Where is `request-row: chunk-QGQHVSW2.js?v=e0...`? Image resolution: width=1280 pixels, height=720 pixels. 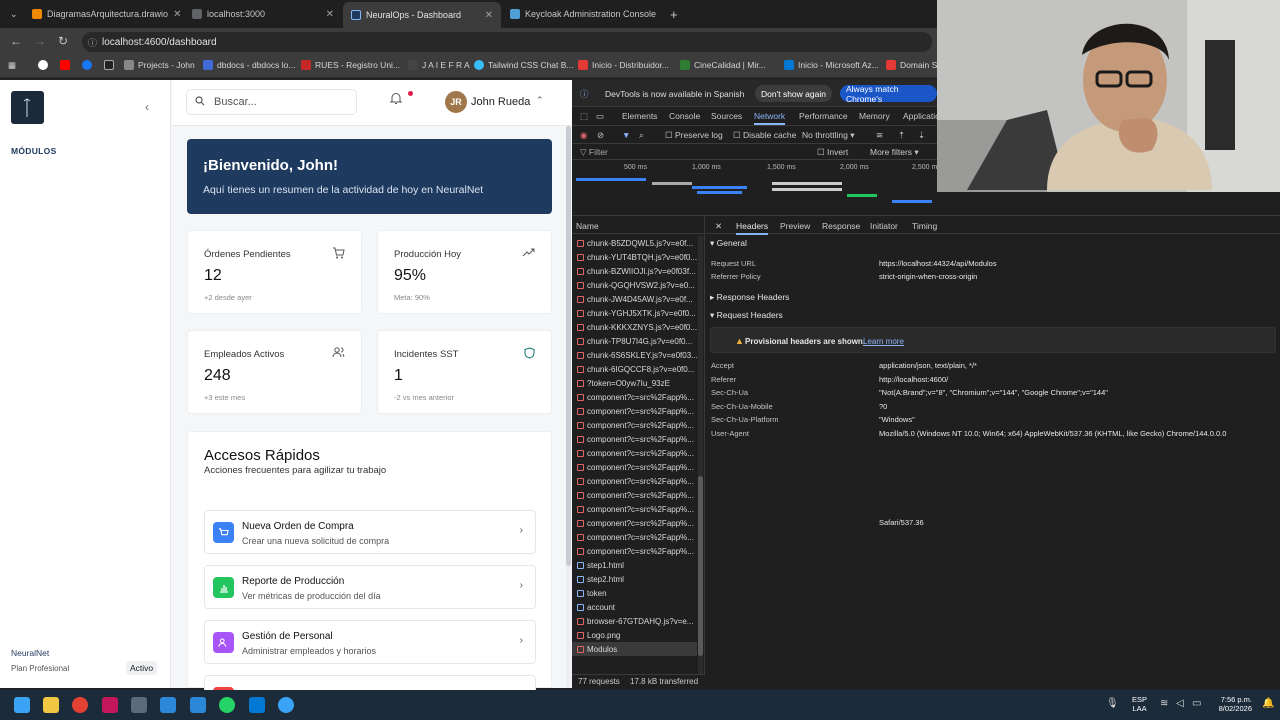 request-row: chunk-QGQHVSW2.js?v=e0... is located at coordinates (634, 285).